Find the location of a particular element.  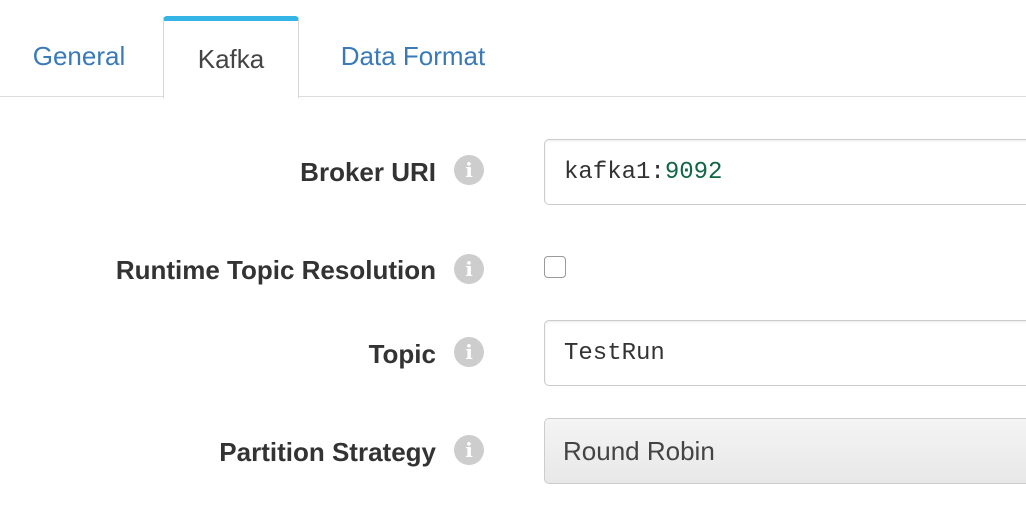

runtime-topic-resolution-label: Runtime Topic Resolution is located at coordinates (275, 270).